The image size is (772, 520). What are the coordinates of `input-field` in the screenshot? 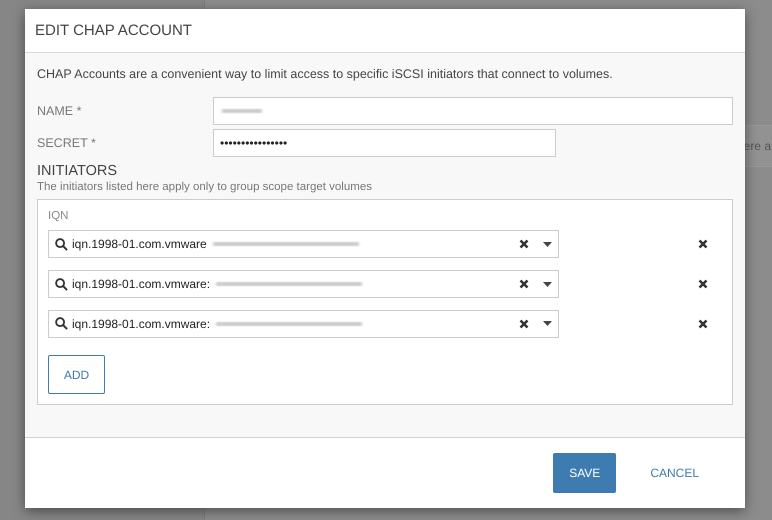 It's located at (473, 111).